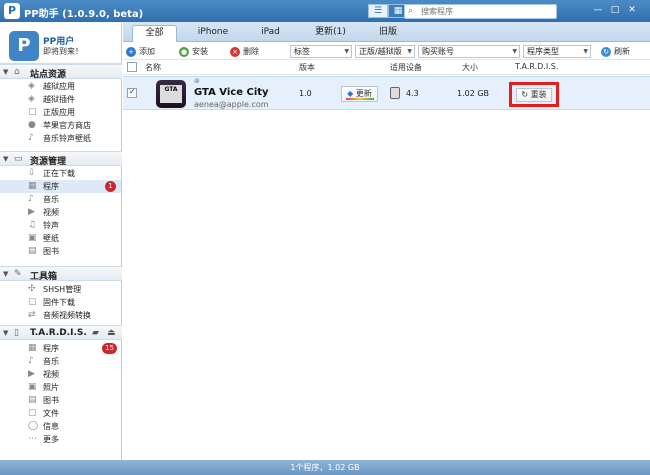 Image resolution: width=650 pixels, height=475 pixels. What do you see at coordinates (60, 439) in the screenshot?
I see `sidebar-item-tardis-more: ⋯ 更多` at bounding box center [60, 439].